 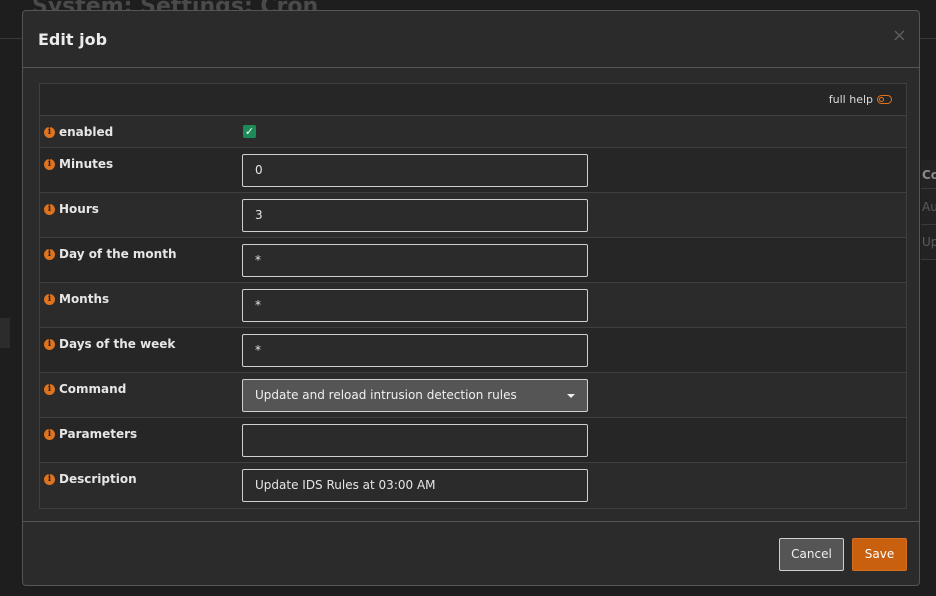 I want to click on field-label: i Days of the week, so click(x=109, y=344).